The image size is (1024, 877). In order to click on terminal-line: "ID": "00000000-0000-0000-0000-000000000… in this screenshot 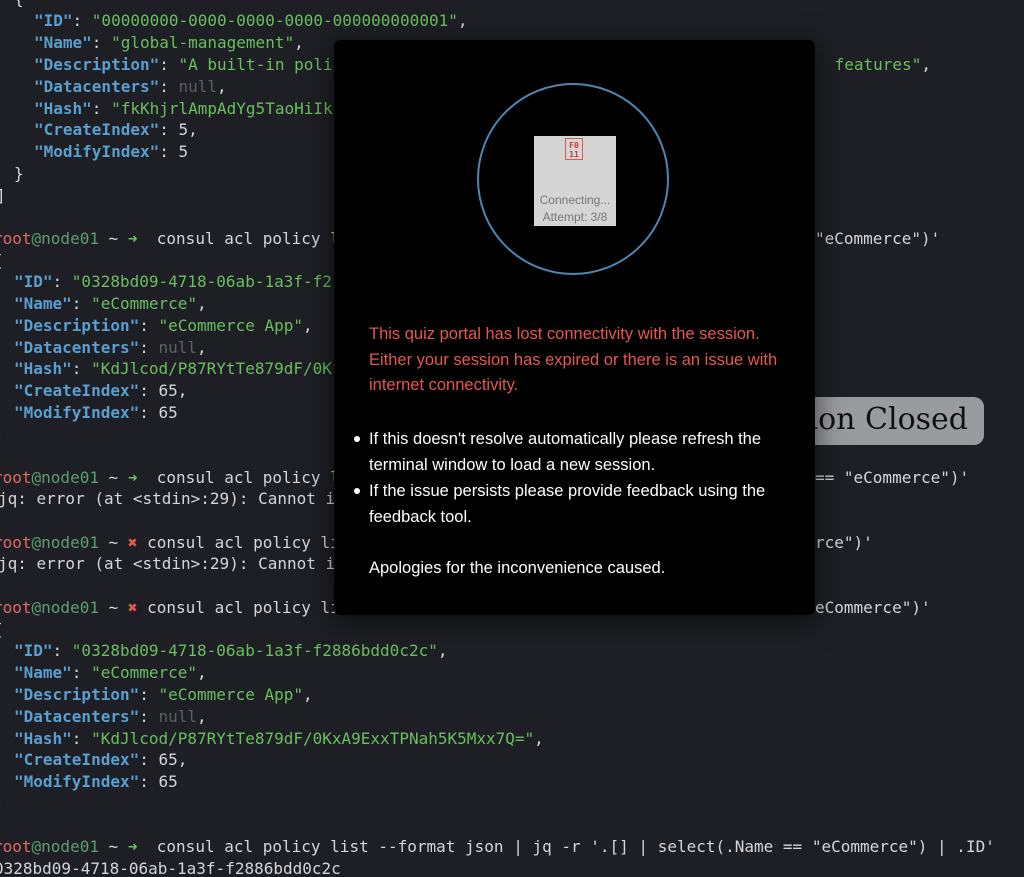, I will do `click(251, 20)`.